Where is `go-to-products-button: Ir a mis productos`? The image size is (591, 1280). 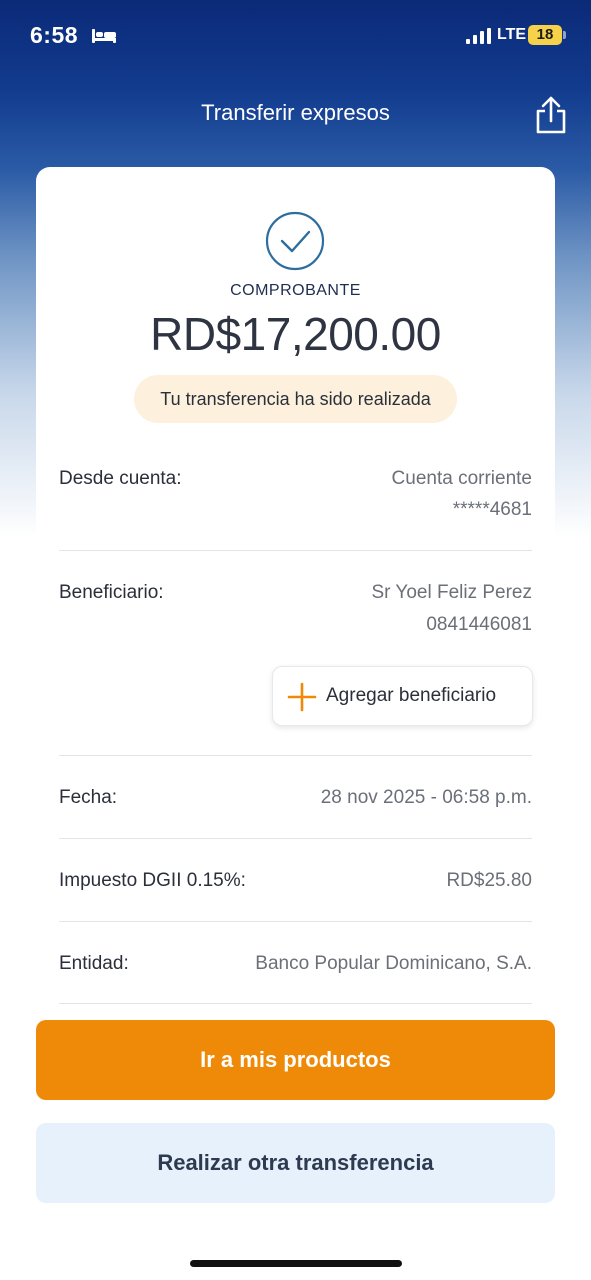 go-to-products-button: Ir a mis productos is located at coordinates (295, 1060).